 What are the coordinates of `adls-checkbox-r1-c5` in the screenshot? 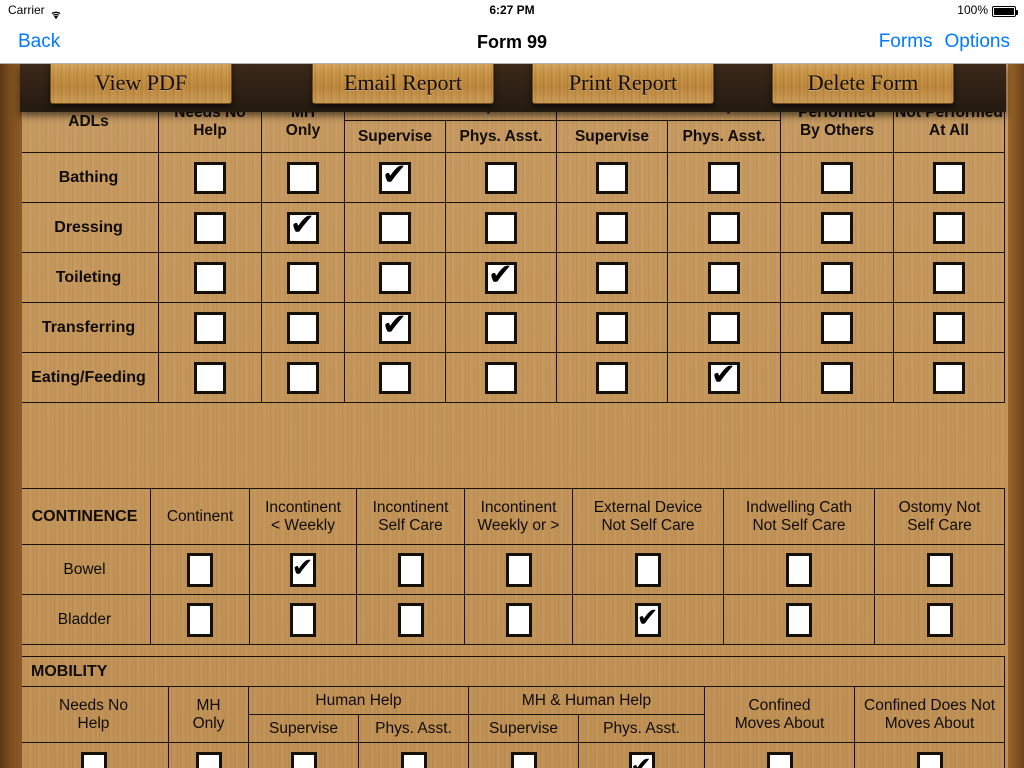 It's located at (724, 227).